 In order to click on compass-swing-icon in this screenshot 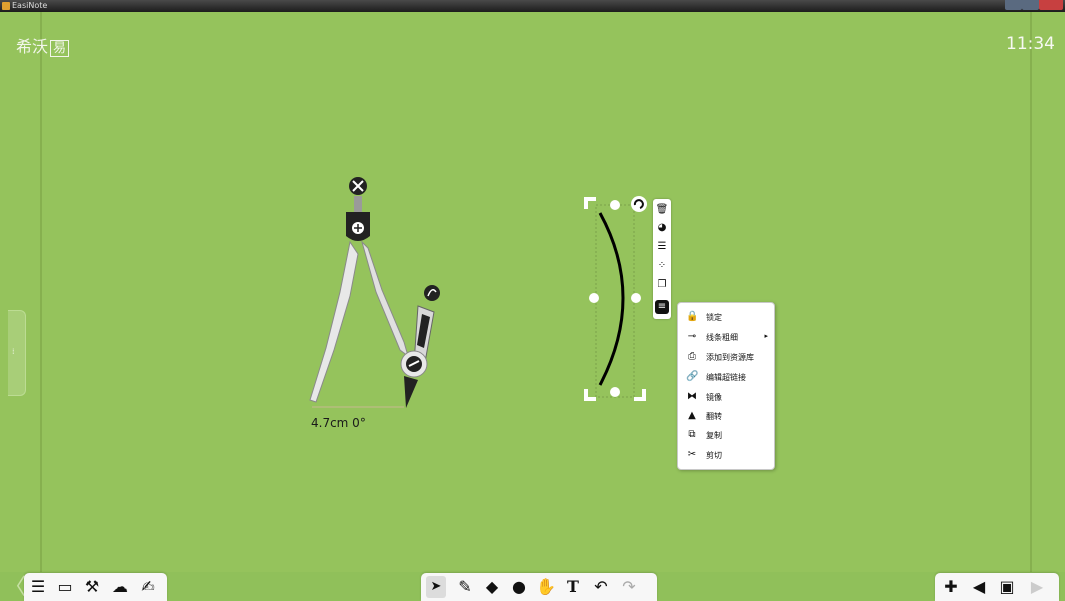, I will do `click(414, 364)`.